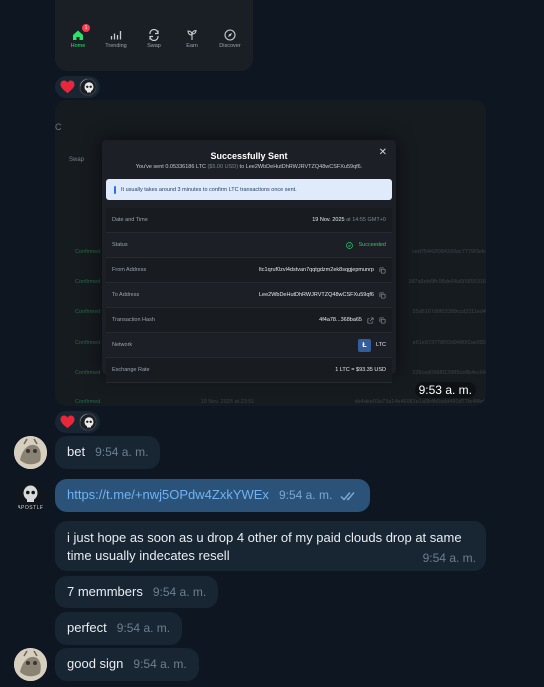 This screenshot has height=687, width=544. I want to click on message-text: bet, so click(76, 451).